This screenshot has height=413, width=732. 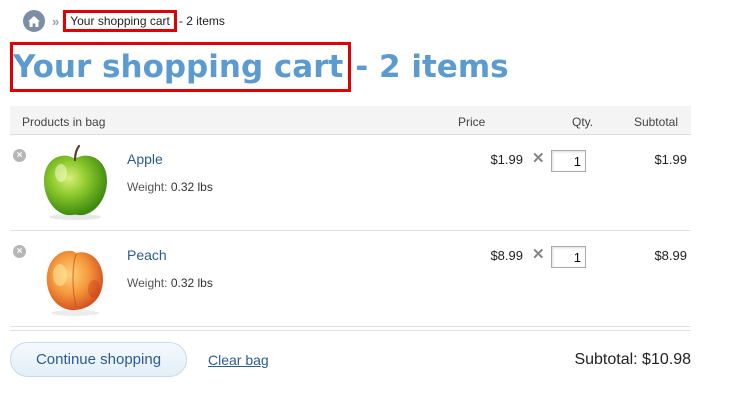 What do you see at coordinates (432, 67) in the screenshot?
I see `page-title-item-count: - 2 items` at bounding box center [432, 67].